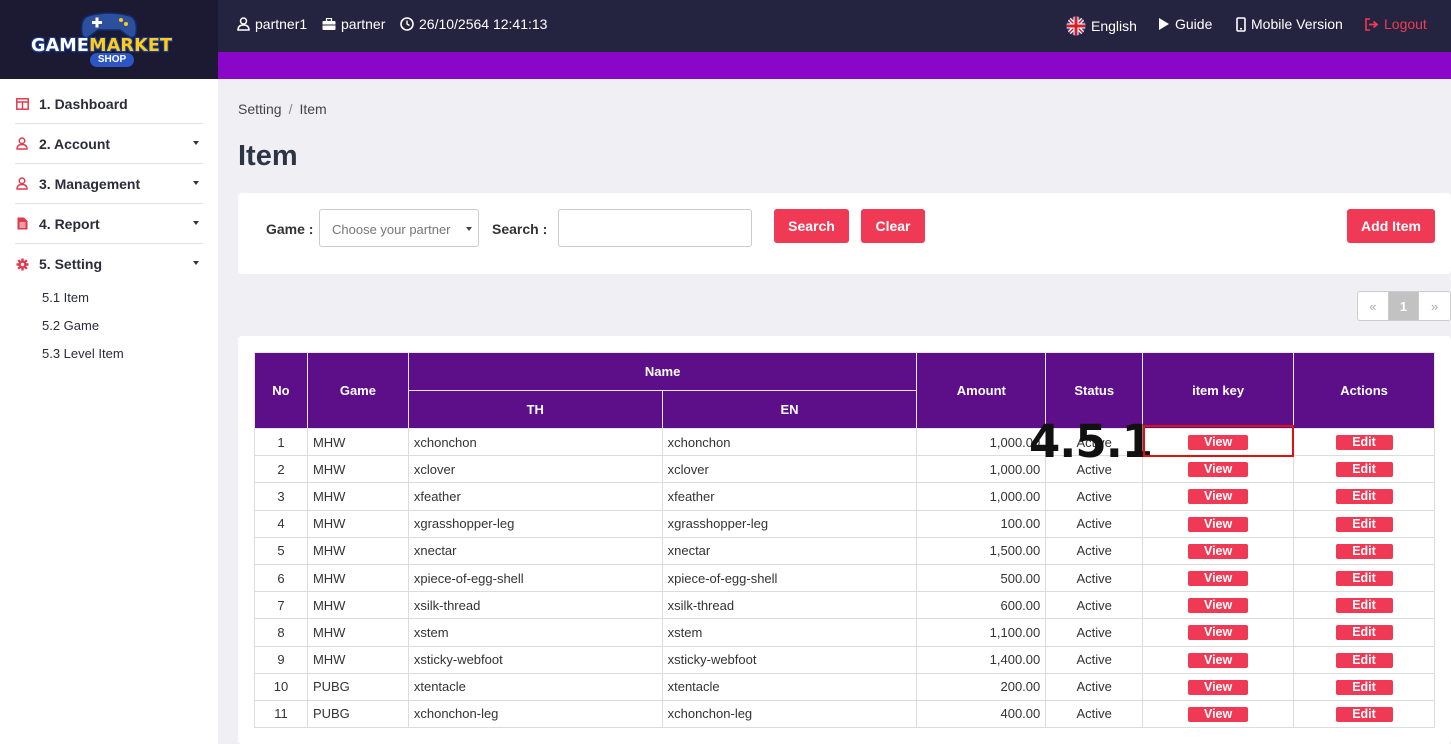 Image resolution: width=1451 pixels, height=744 pixels. I want to click on caret-down-icon, so click(196, 223).